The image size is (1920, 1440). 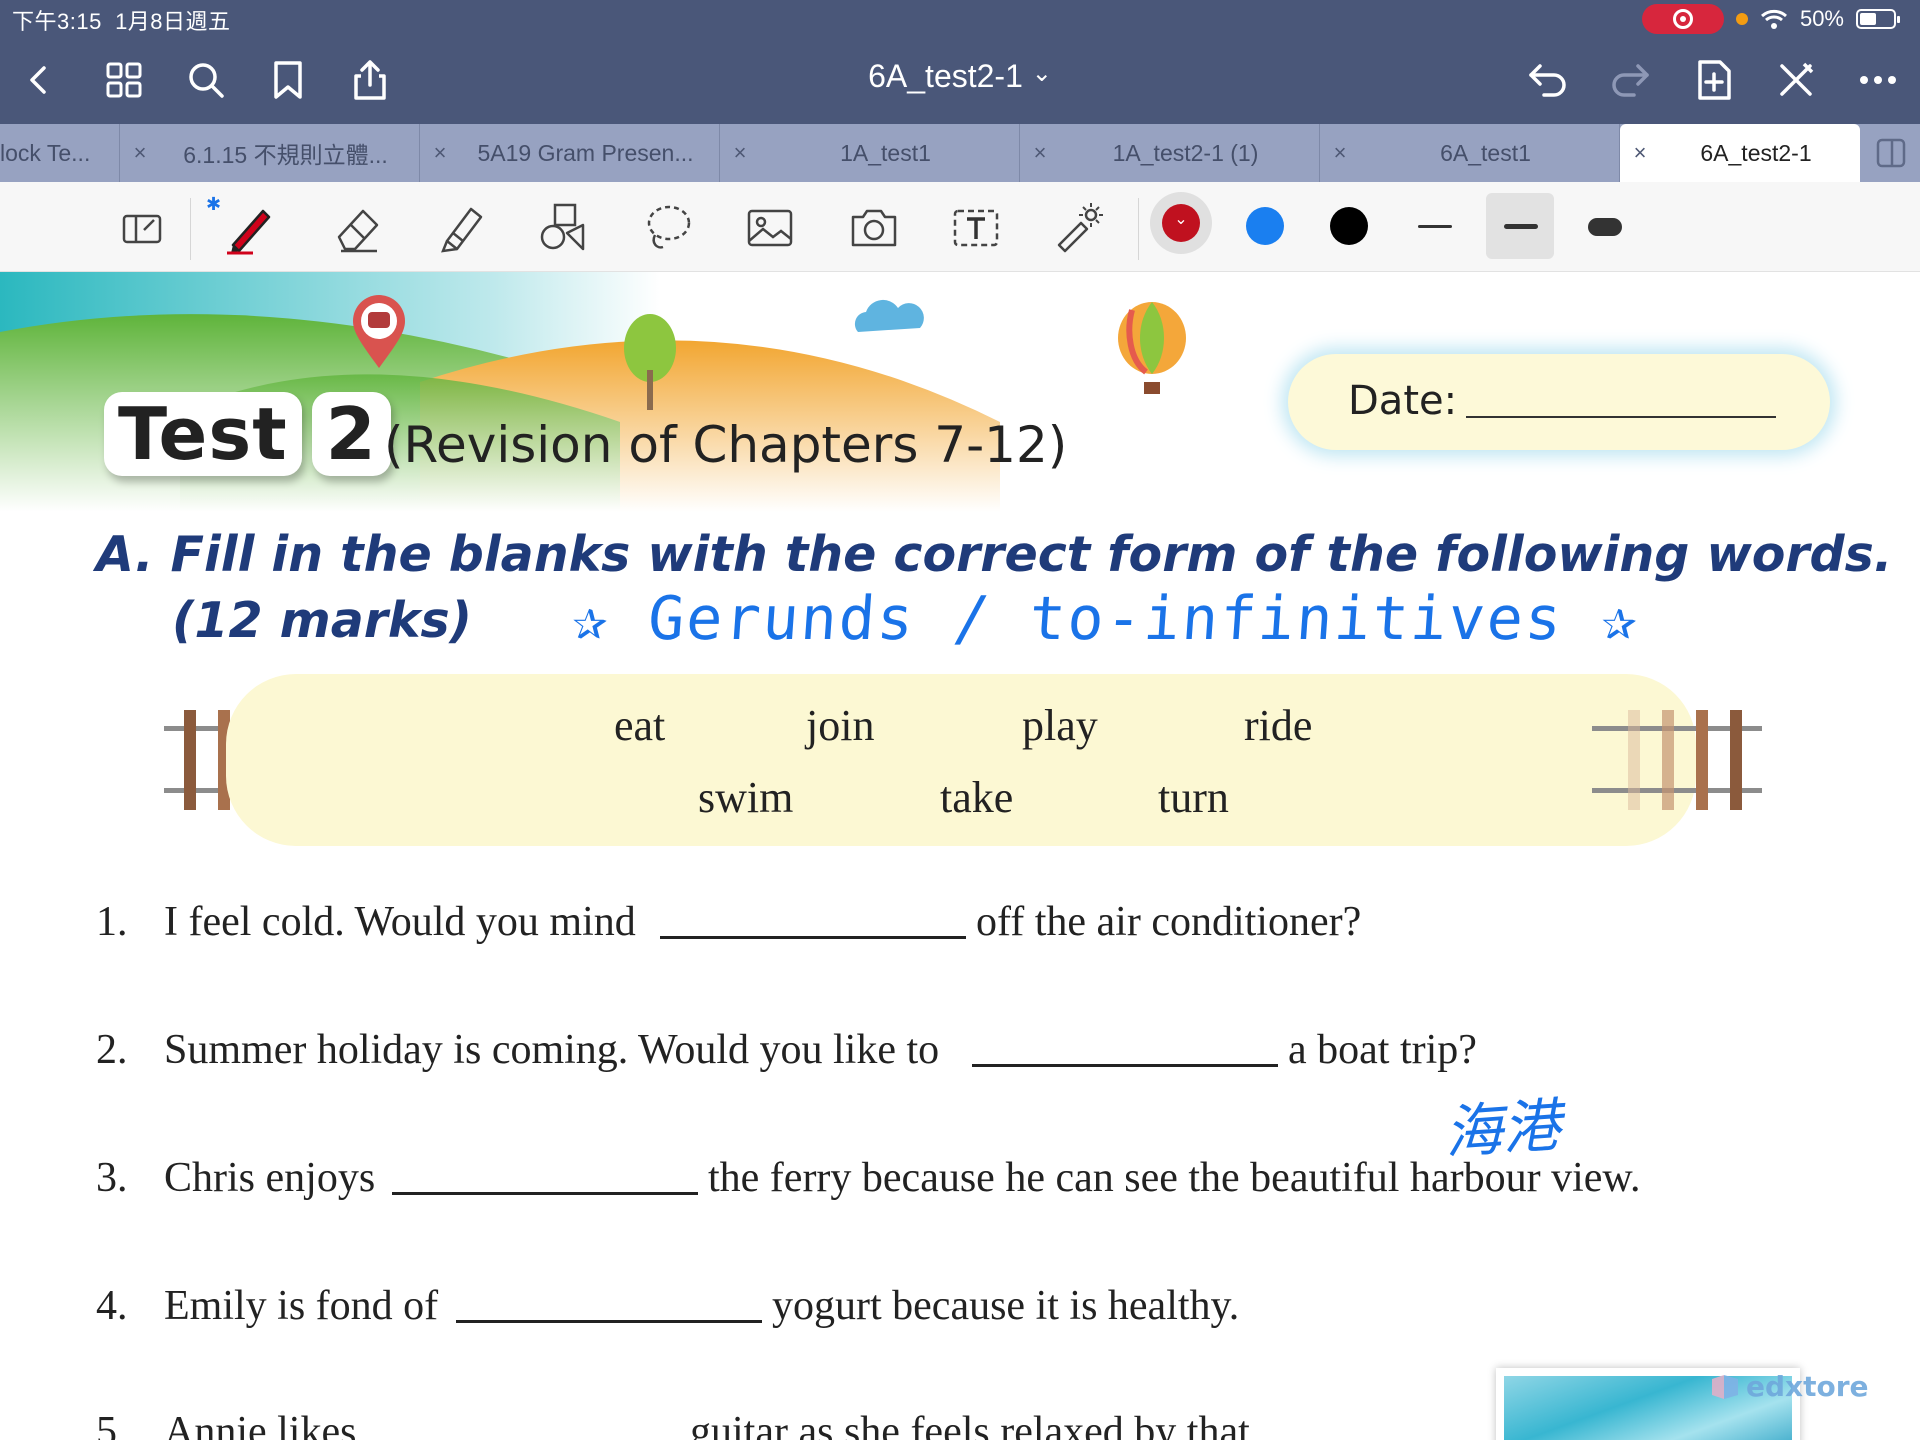 I want to click on question-1-blank, so click(x=813, y=937).